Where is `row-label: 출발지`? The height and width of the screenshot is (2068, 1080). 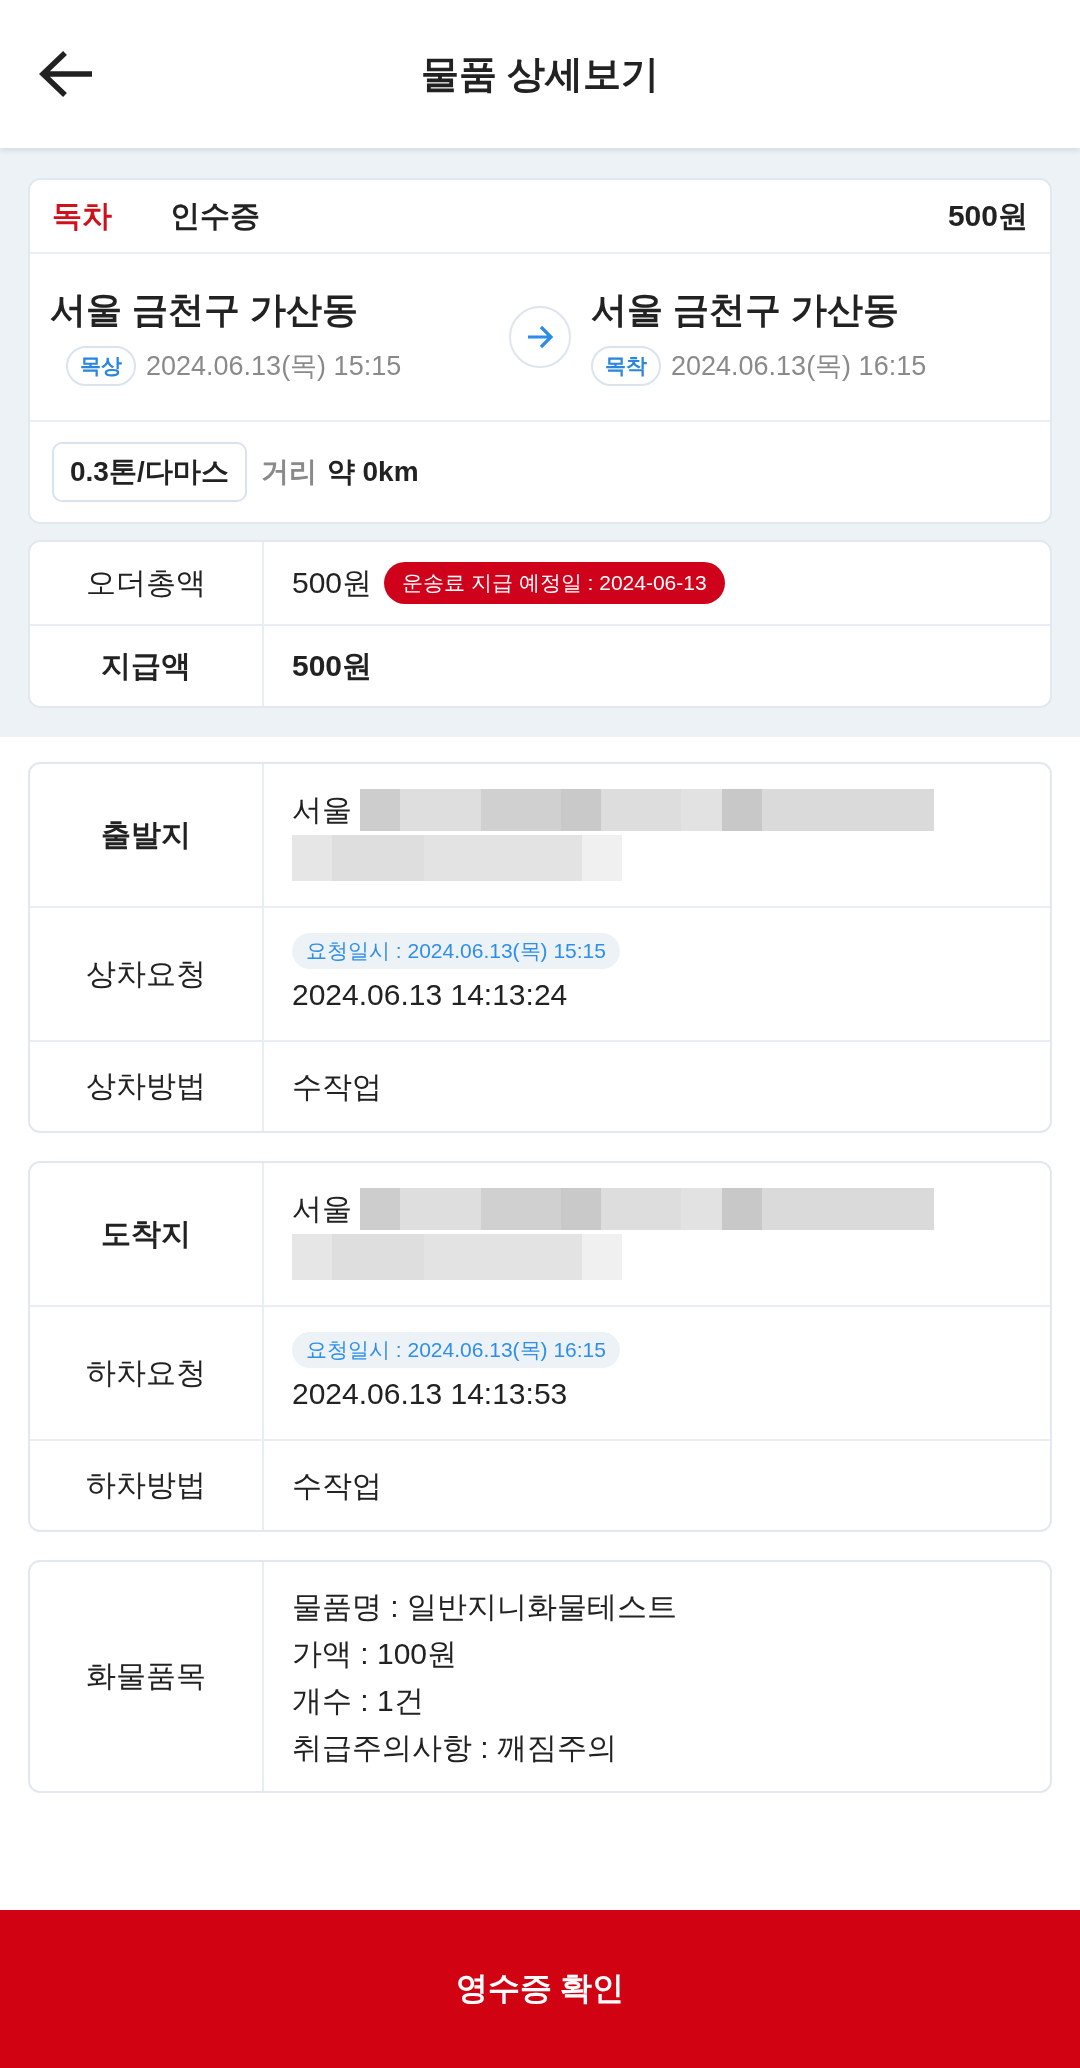 row-label: 출발지 is located at coordinates (146, 834).